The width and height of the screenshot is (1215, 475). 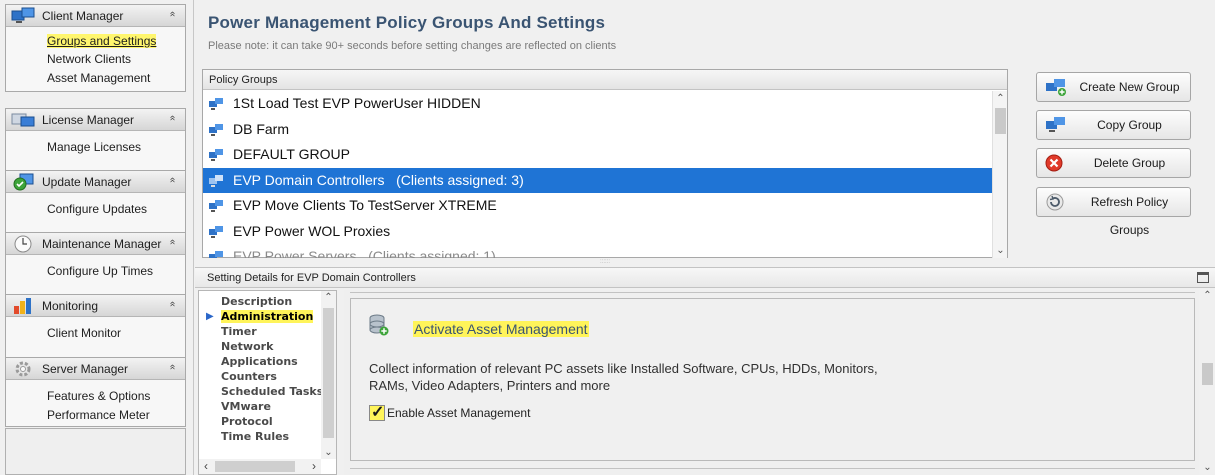 I want to click on nav-panel-license-manager: License Manager « Manage Licenses, so click(x=95, y=140).